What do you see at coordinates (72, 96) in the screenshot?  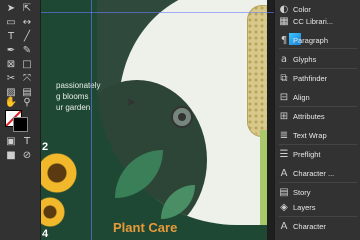 I see `promo-line-2: g blooms` at bounding box center [72, 96].